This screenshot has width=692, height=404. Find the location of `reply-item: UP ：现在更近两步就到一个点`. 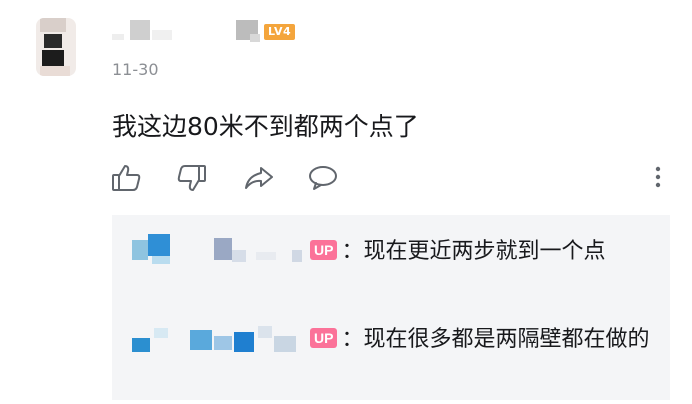

reply-item: UP ：现在更近两步就到一个点 is located at coordinates (392, 252).